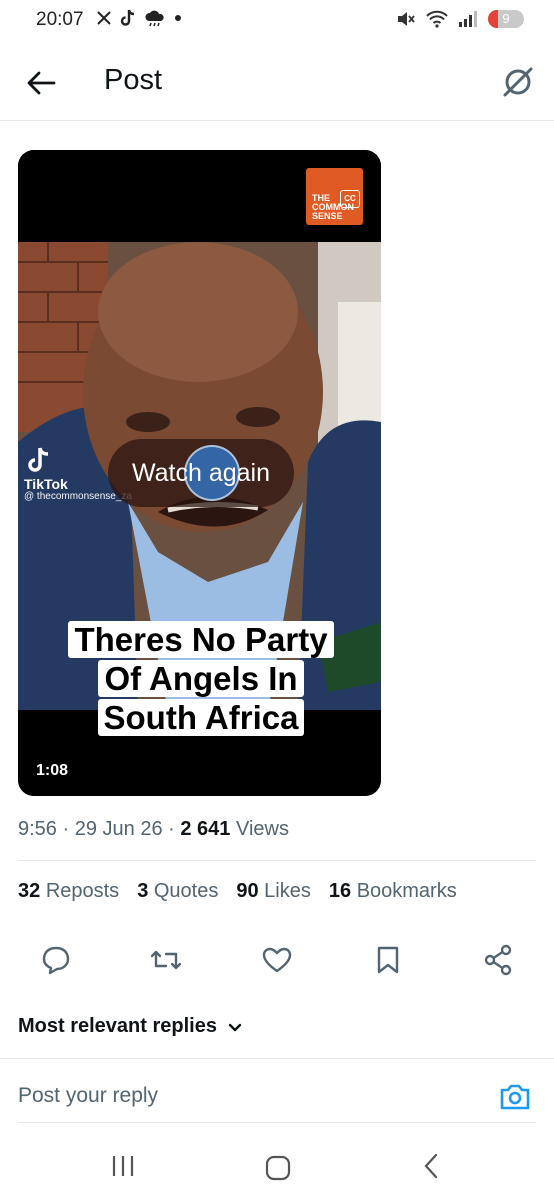 The height and width of the screenshot is (1200, 554). I want to click on system-navigation-bar, so click(277, 1165).